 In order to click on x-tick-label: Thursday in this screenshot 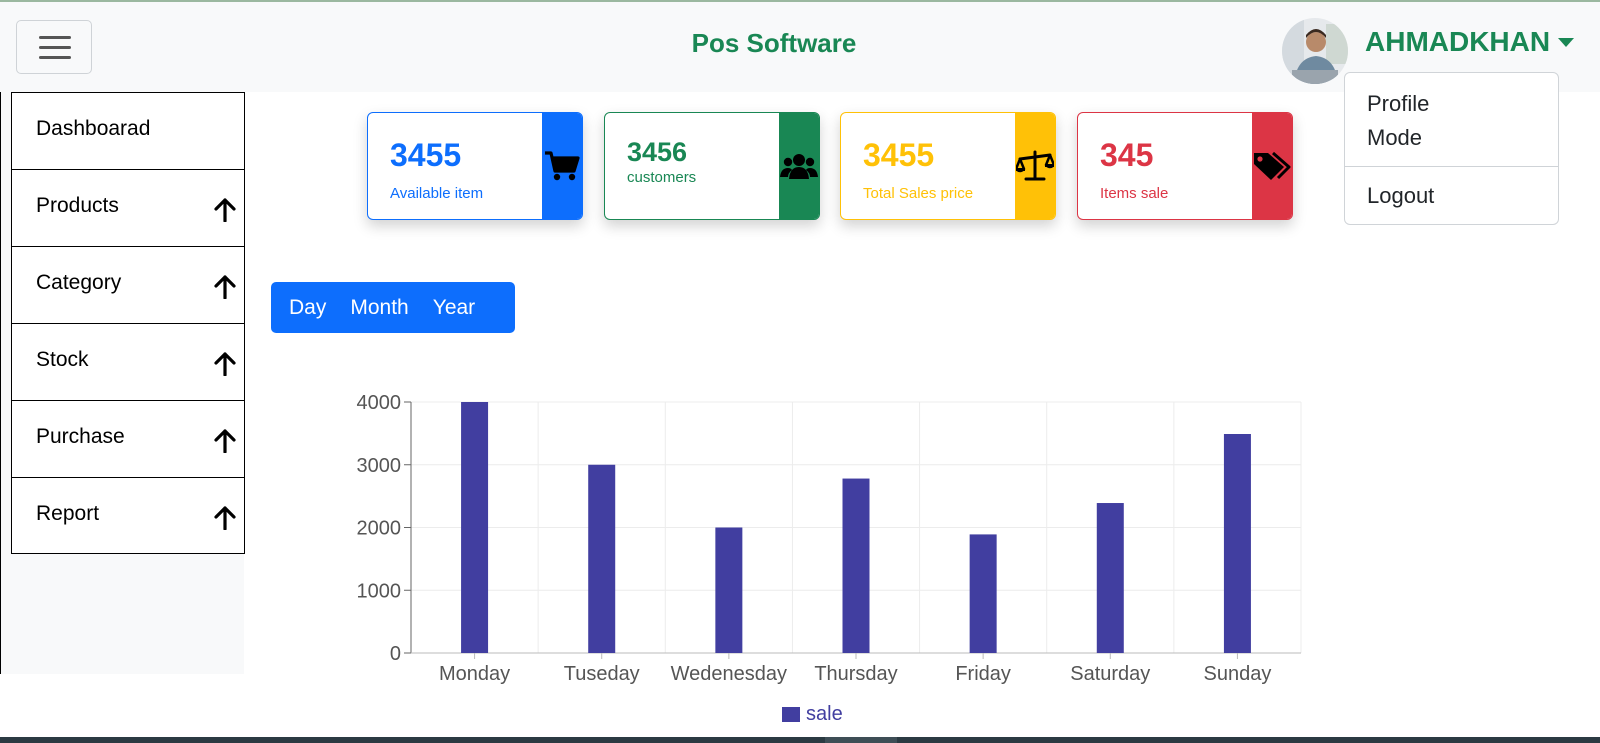, I will do `click(855, 674)`.